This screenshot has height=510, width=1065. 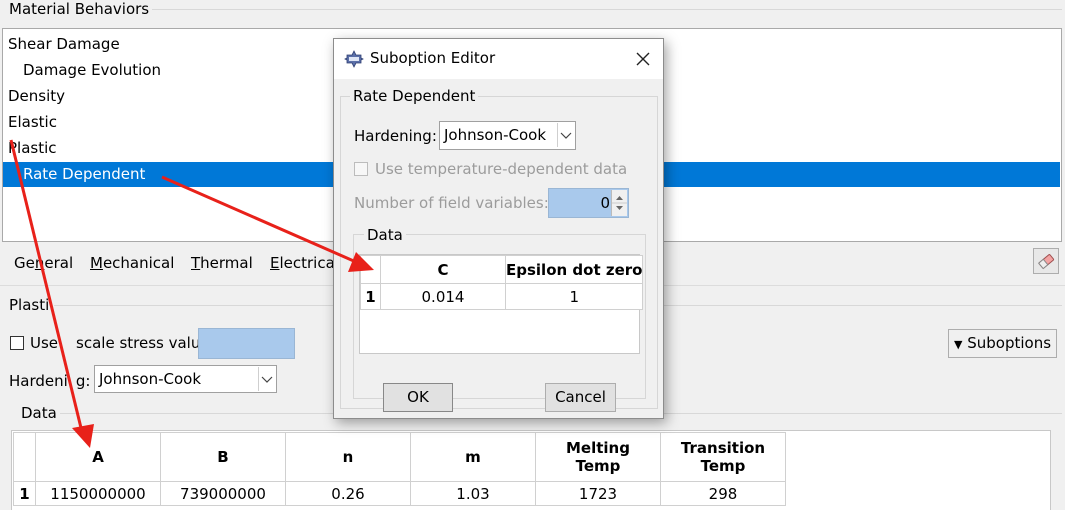 What do you see at coordinates (59, 263) in the screenshot?
I see `menu-general-b: eral` at bounding box center [59, 263].